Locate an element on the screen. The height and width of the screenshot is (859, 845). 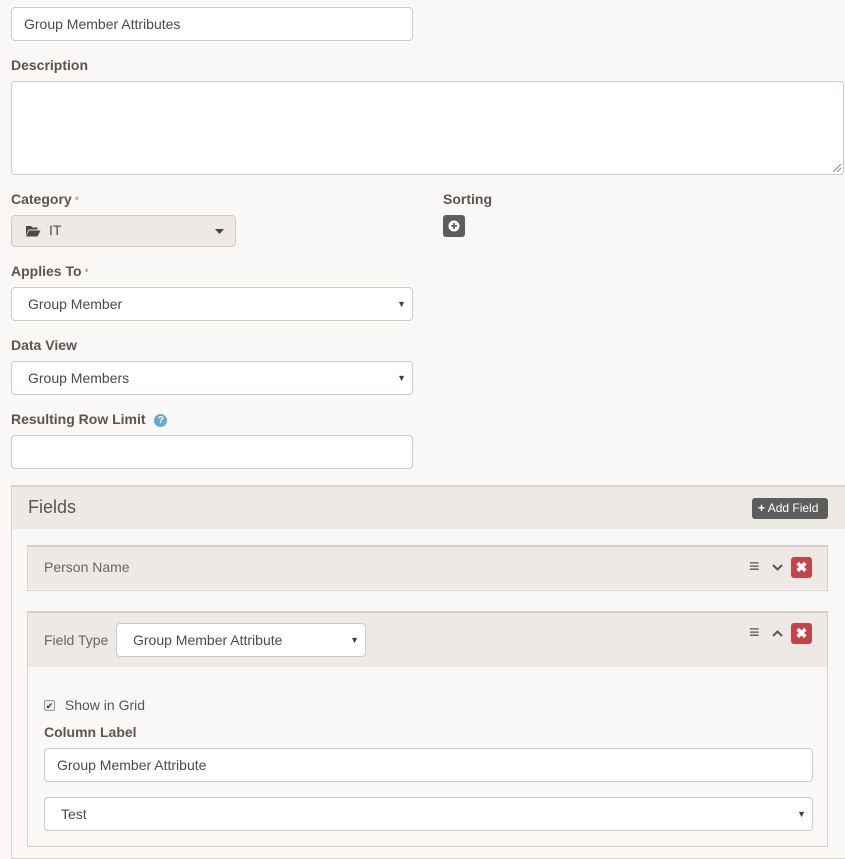
help-icon: ? is located at coordinates (161, 420).